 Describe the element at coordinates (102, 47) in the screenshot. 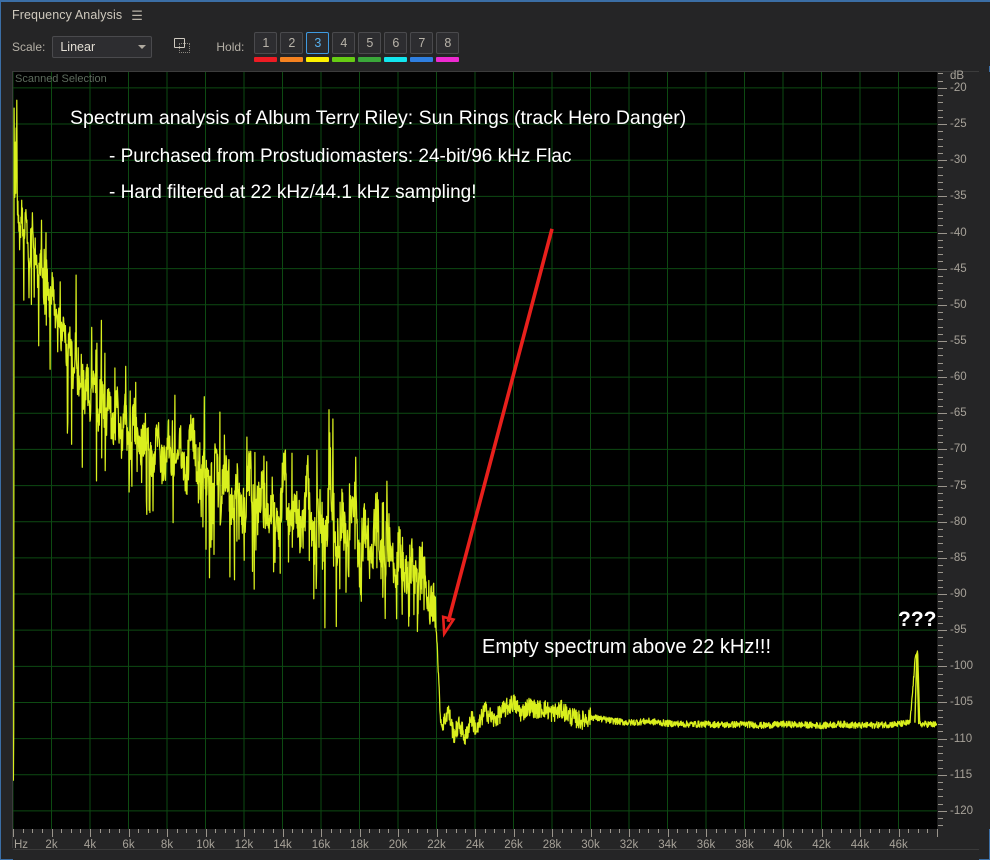

I see `scale-select: Linear` at that location.